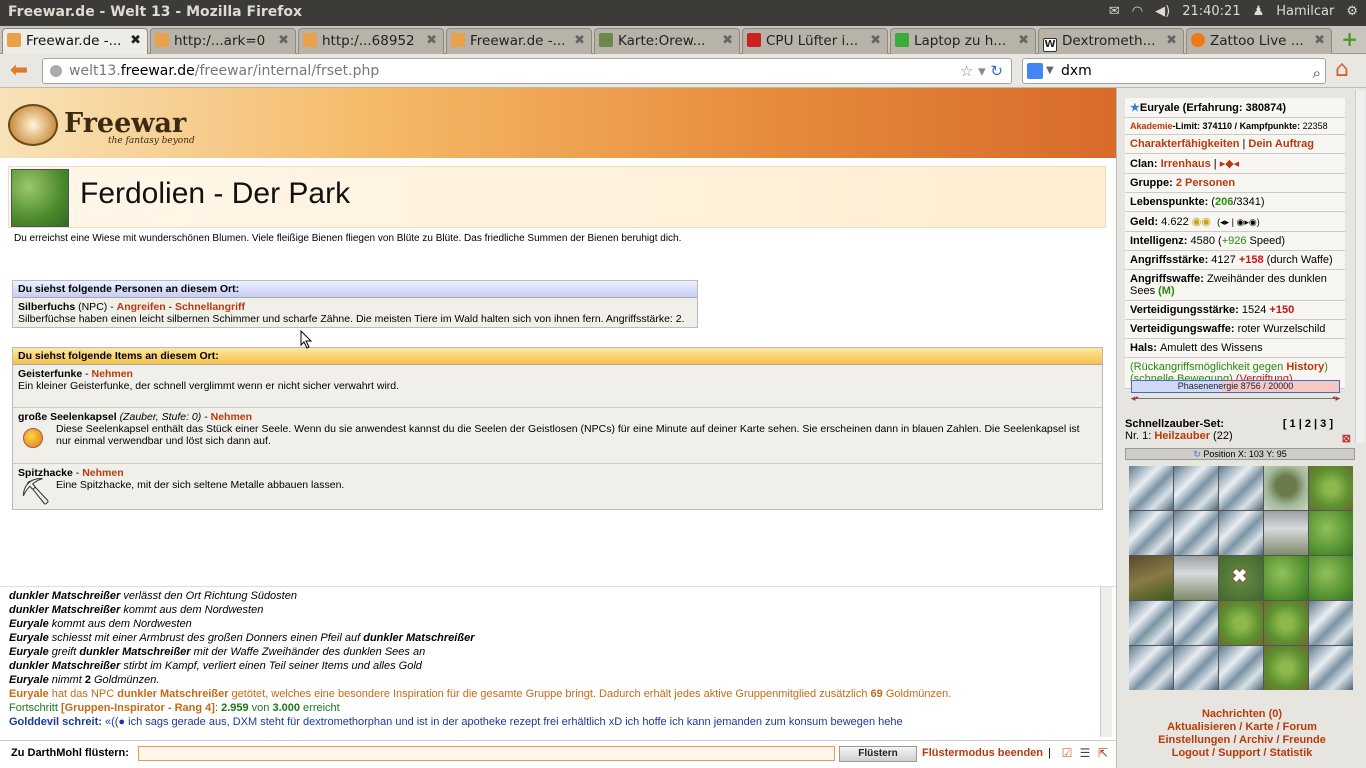 Image resolution: width=1366 pixels, height=768 pixels. Describe the element at coordinates (996, 71) in the screenshot. I see `reload-icon: ↻` at that location.